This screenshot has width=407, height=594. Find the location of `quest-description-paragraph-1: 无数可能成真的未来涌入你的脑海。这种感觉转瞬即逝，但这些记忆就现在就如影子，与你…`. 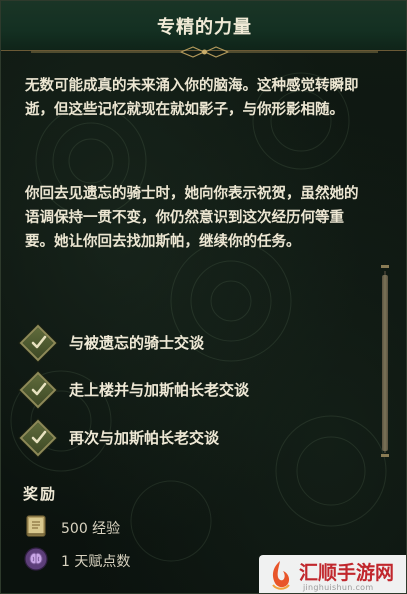

quest-description-paragraph-1: 无数可能成真的未来涌入你的脑海。这种感觉转瞬即逝，但这些记忆就现在就如影子，与你… is located at coordinates (192, 98).